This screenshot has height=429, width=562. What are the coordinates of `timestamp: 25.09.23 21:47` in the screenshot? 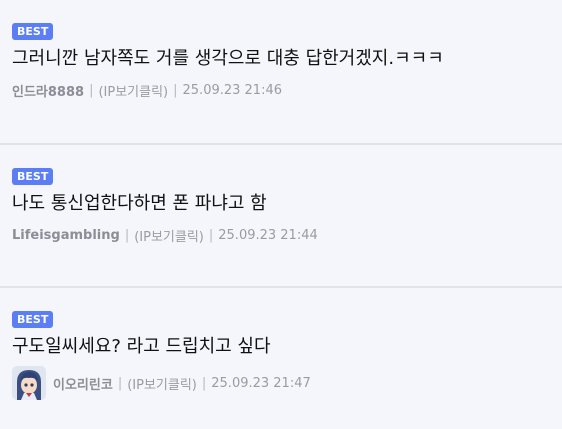 It's located at (261, 383).